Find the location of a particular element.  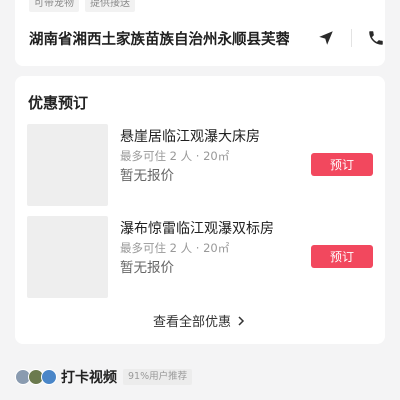

avatar-group is located at coordinates (37, 377).